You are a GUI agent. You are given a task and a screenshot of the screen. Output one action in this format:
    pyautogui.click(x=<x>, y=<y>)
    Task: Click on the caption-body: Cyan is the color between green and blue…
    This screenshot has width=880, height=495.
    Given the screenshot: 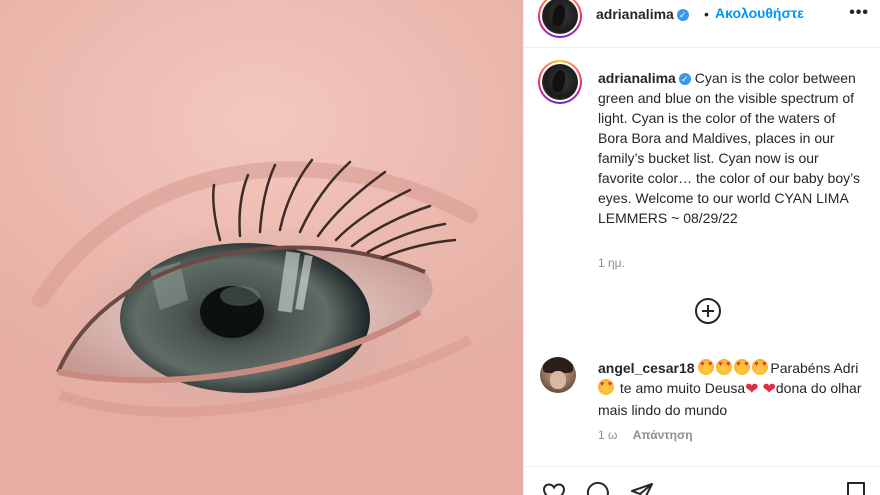 What is the action you would take?
    pyautogui.click(x=729, y=148)
    